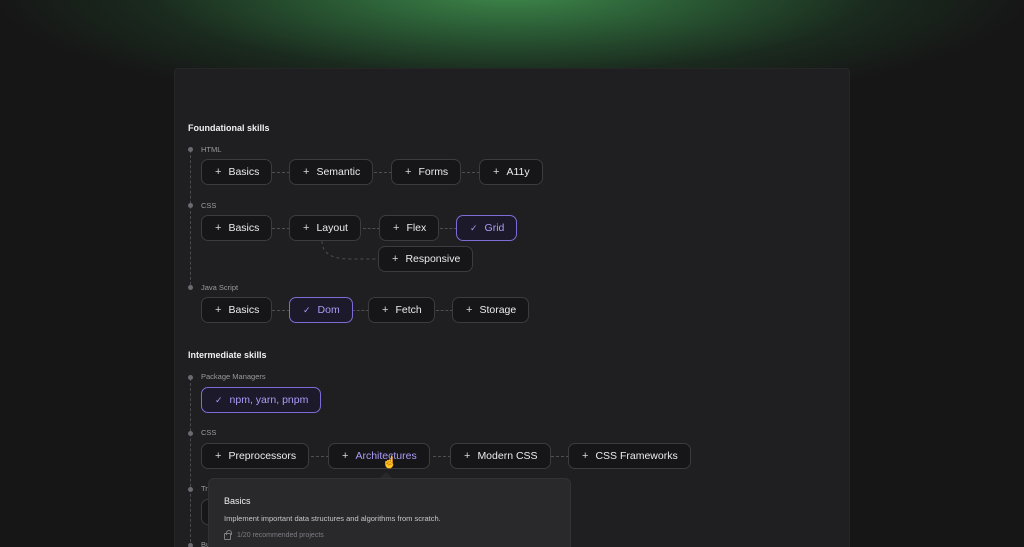 The width and height of the screenshot is (1024, 547). Describe the element at coordinates (227, 355) in the screenshot. I see `section-title-intermediate: Intermediate skills` at that location.